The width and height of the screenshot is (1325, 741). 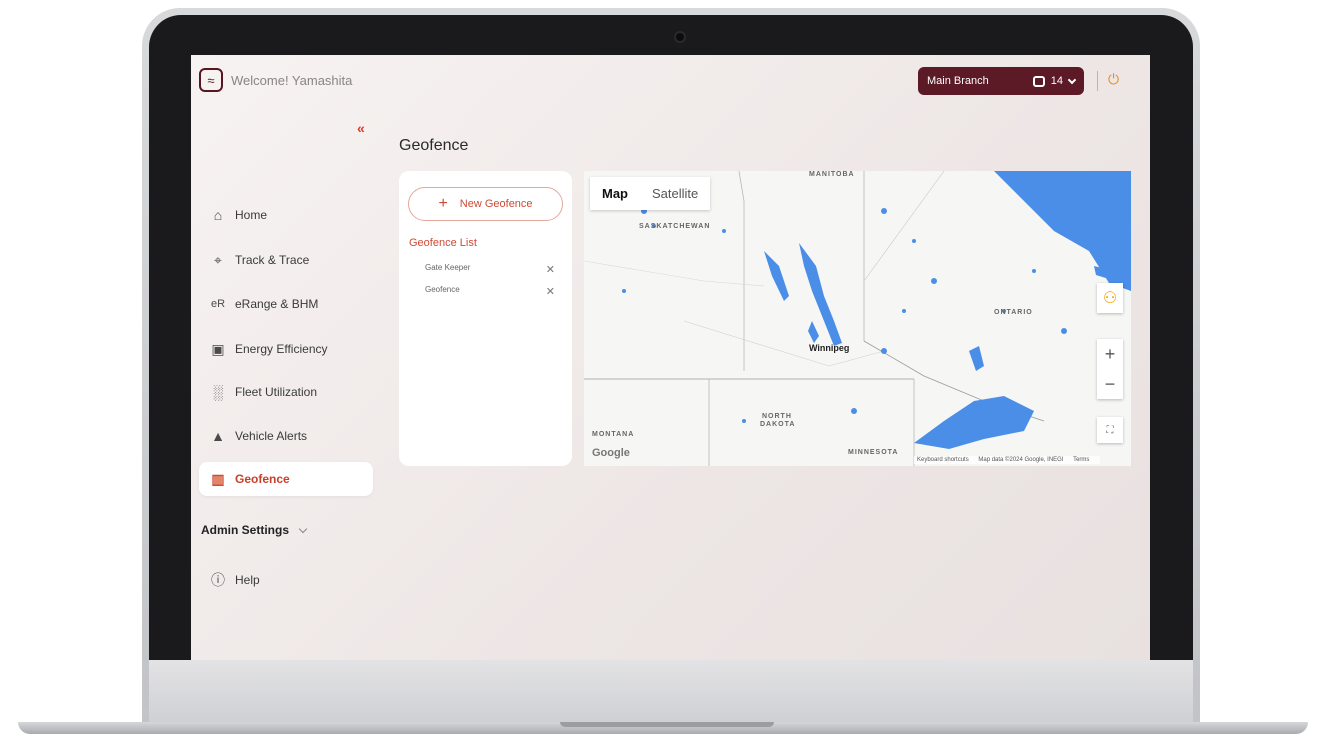 I want to click on sidebar-item-erange: eR eRange & BHM, so click(x=286, y=304).